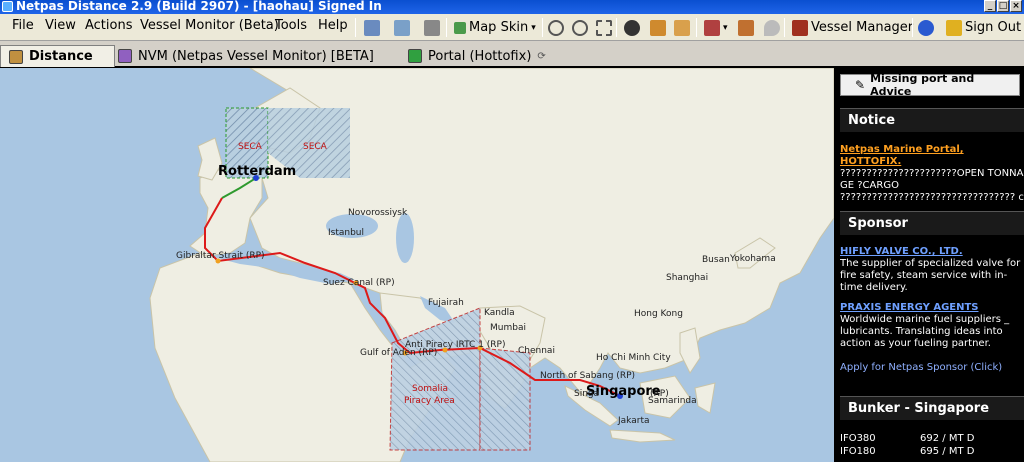 Image resolution: width=1024 pixels, height=462 pixels. I want to click on notice-link: Netpas Marine Portal, HOTTOFIX., so click(932, 156).